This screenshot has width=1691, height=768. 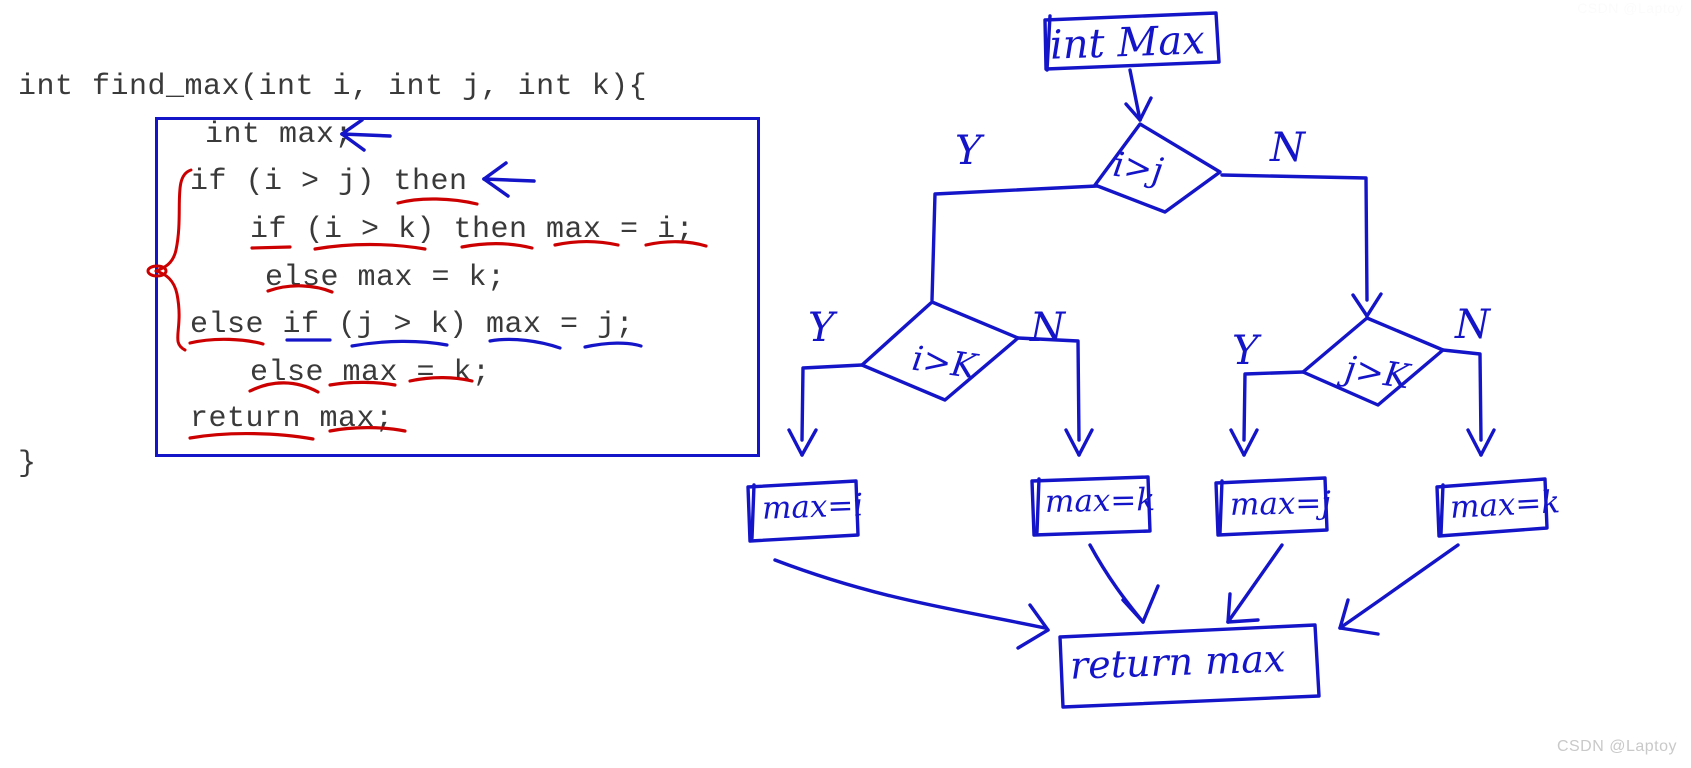 I want to click on code-line-4: else max = k;, so click(x=385, y=278).